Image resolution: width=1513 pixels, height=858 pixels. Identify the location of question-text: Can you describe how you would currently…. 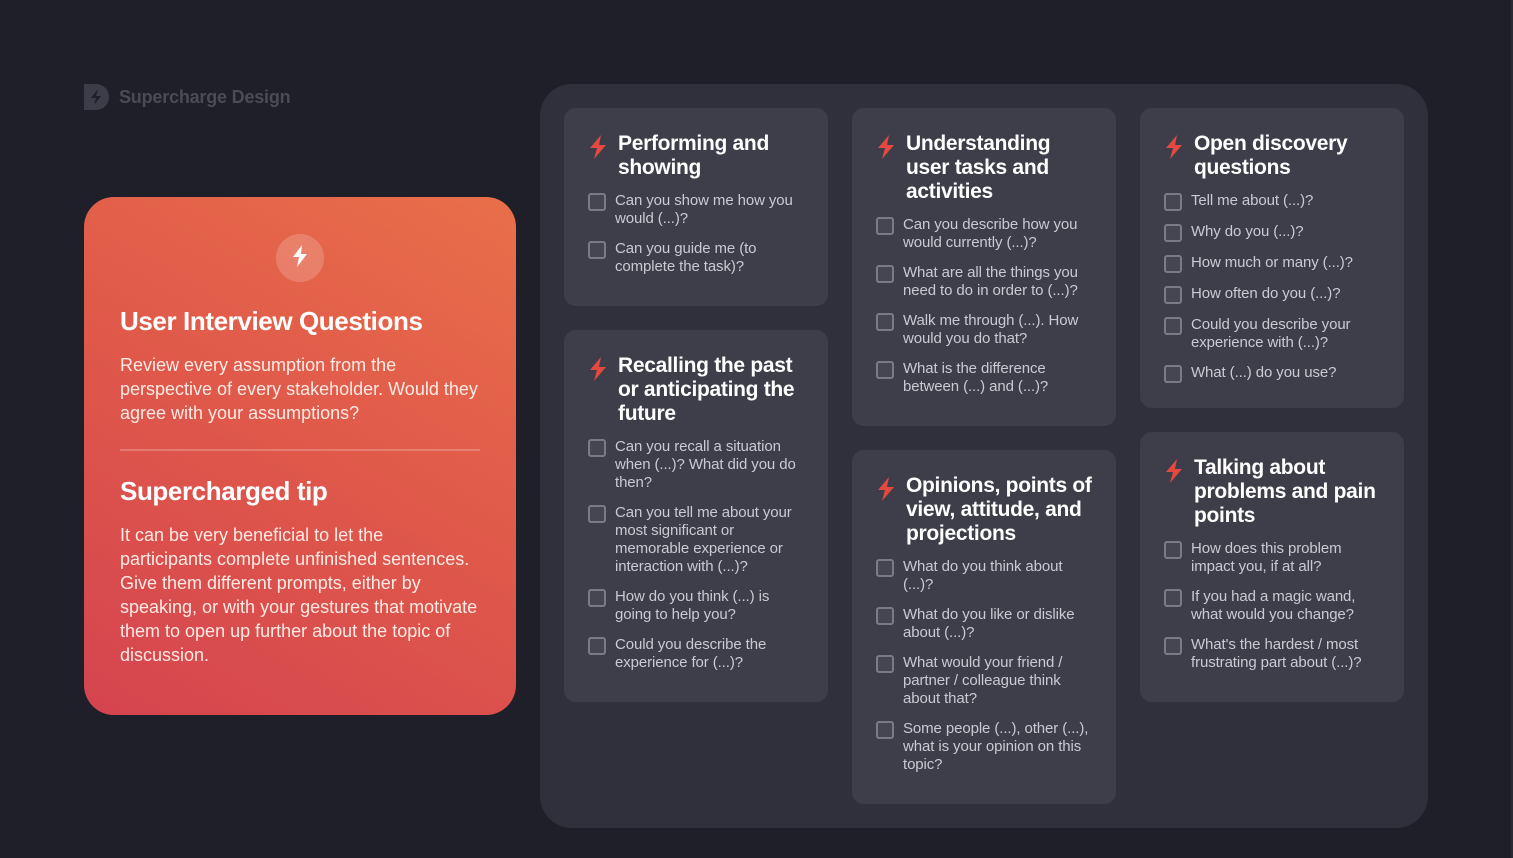
(990, 233).